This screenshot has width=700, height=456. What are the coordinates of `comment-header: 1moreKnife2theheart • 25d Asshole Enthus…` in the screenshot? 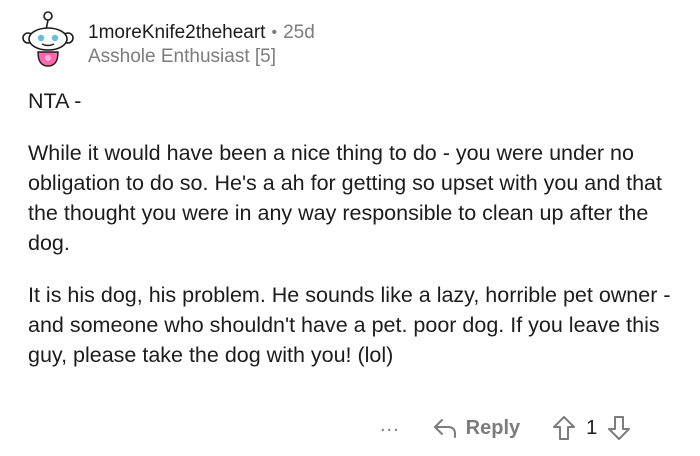 It's located at (166, 43).